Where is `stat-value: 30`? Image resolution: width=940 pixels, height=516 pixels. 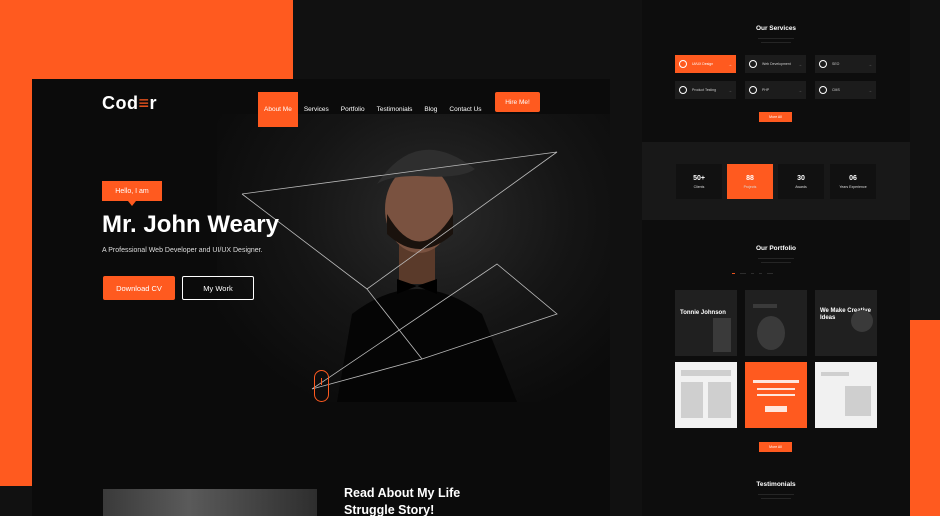 stat-value: 30 is located at coordinates (801, 178).